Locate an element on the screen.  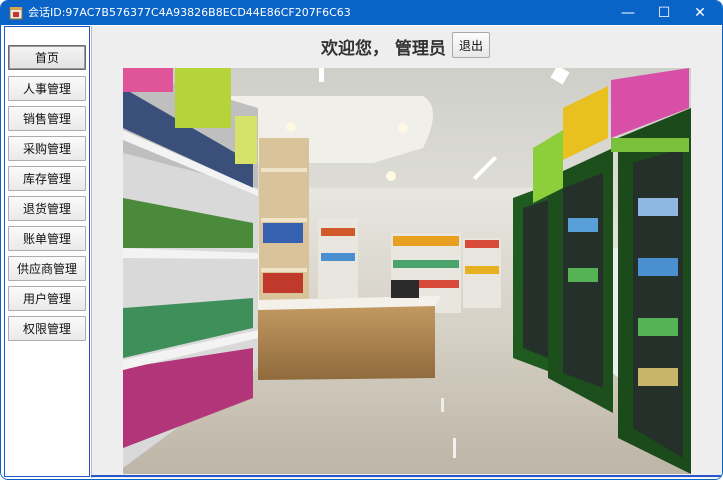
nav-purchase: 采购管理 is located at coordinates (47, 148).